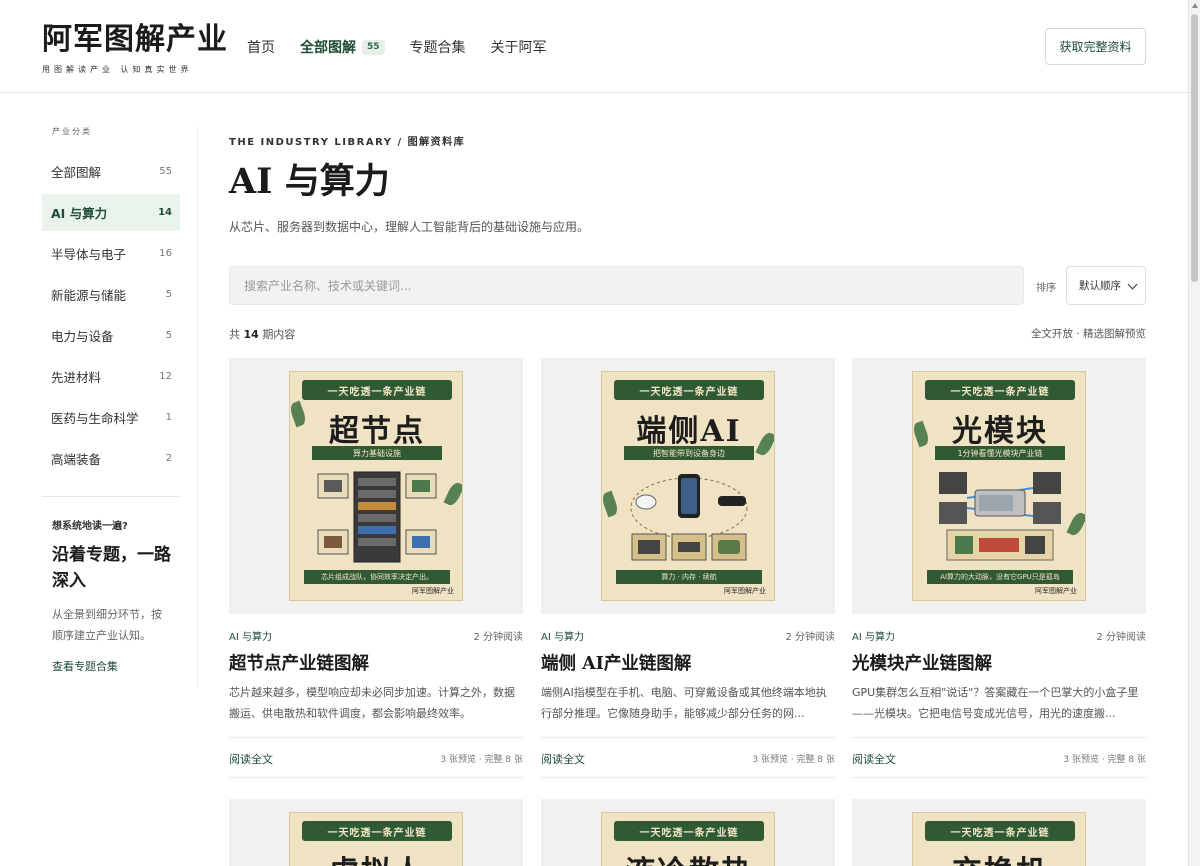 This screenshot has height=866, width=1200. Describe the element at coordinates (1046, 288) in the screenshot. I see `sort-label: 排序` at that location.